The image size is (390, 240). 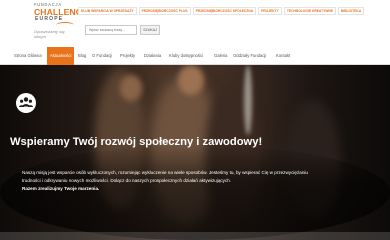 I want to click on search-button: SZUKAJ, so click(x=150, y=30).